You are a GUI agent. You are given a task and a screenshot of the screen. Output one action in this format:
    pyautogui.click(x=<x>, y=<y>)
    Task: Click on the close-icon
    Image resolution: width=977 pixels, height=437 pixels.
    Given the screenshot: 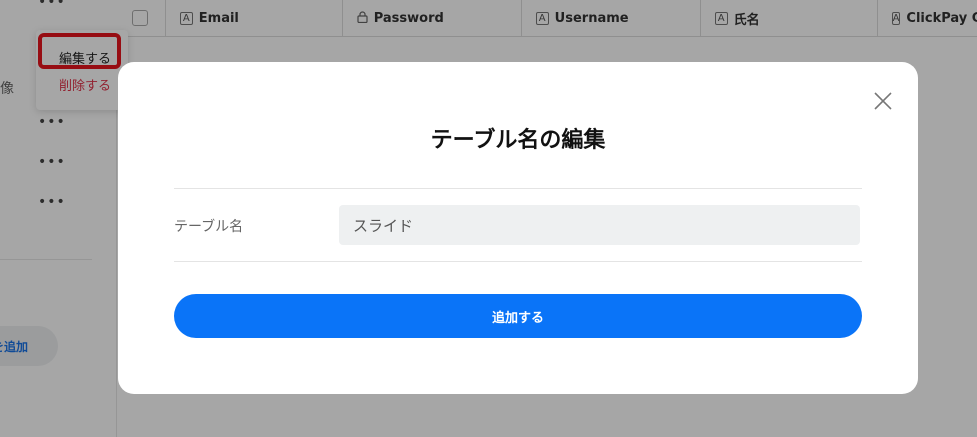 What is the action you would take?
    pyautogui.click(x=883, y=101)
    